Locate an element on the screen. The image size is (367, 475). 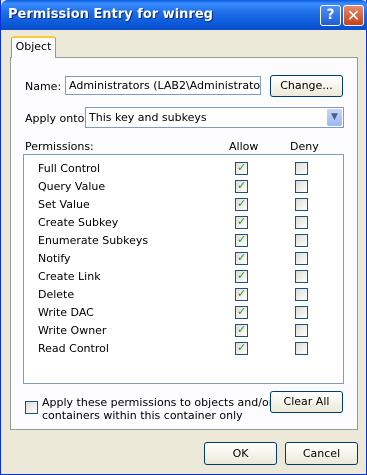
permission-row: Set Value ✓ is located at coordinates (183, 205).